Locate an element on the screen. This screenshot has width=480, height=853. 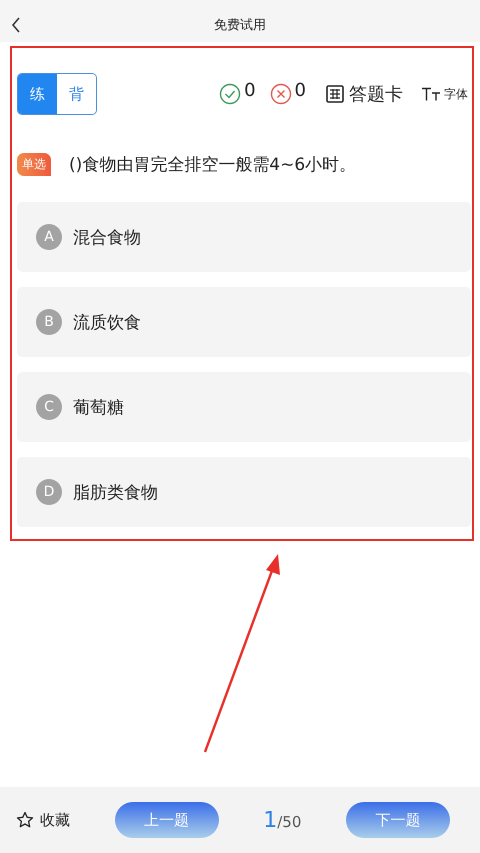
option-text: 葡萄糖 is located at coordinates (98, 407).